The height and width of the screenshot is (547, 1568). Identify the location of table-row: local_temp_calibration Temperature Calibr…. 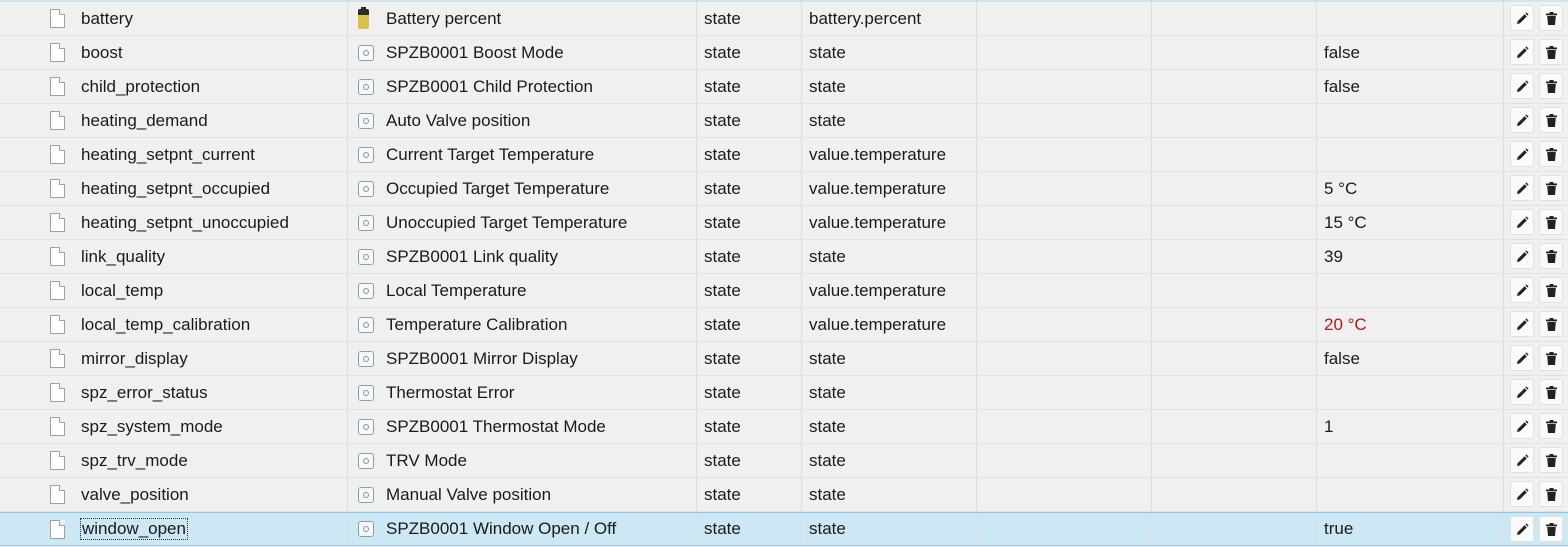
(784, 325).